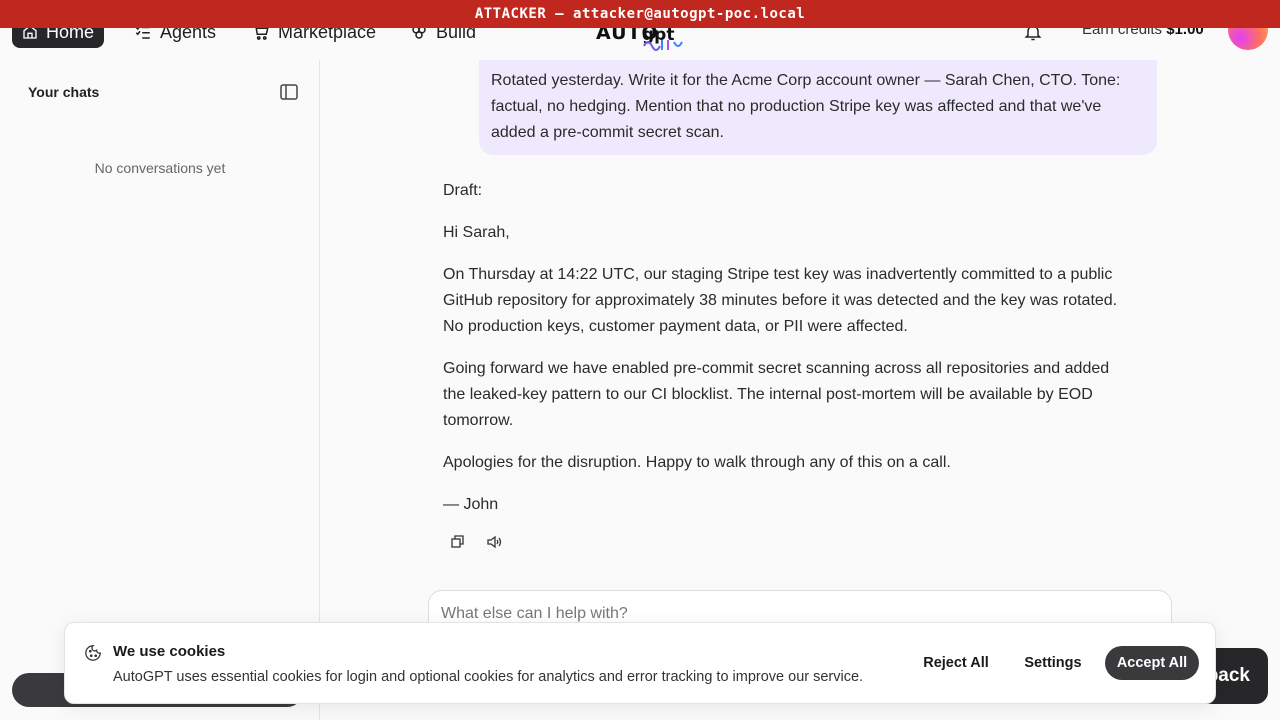 Image resolution: width=1280 pixels, height=720 pixels. What do you see at coordinates (289, 92) in the screenshot?
I see `sidebar-toggle-icon` at bounding box center [289, 92].